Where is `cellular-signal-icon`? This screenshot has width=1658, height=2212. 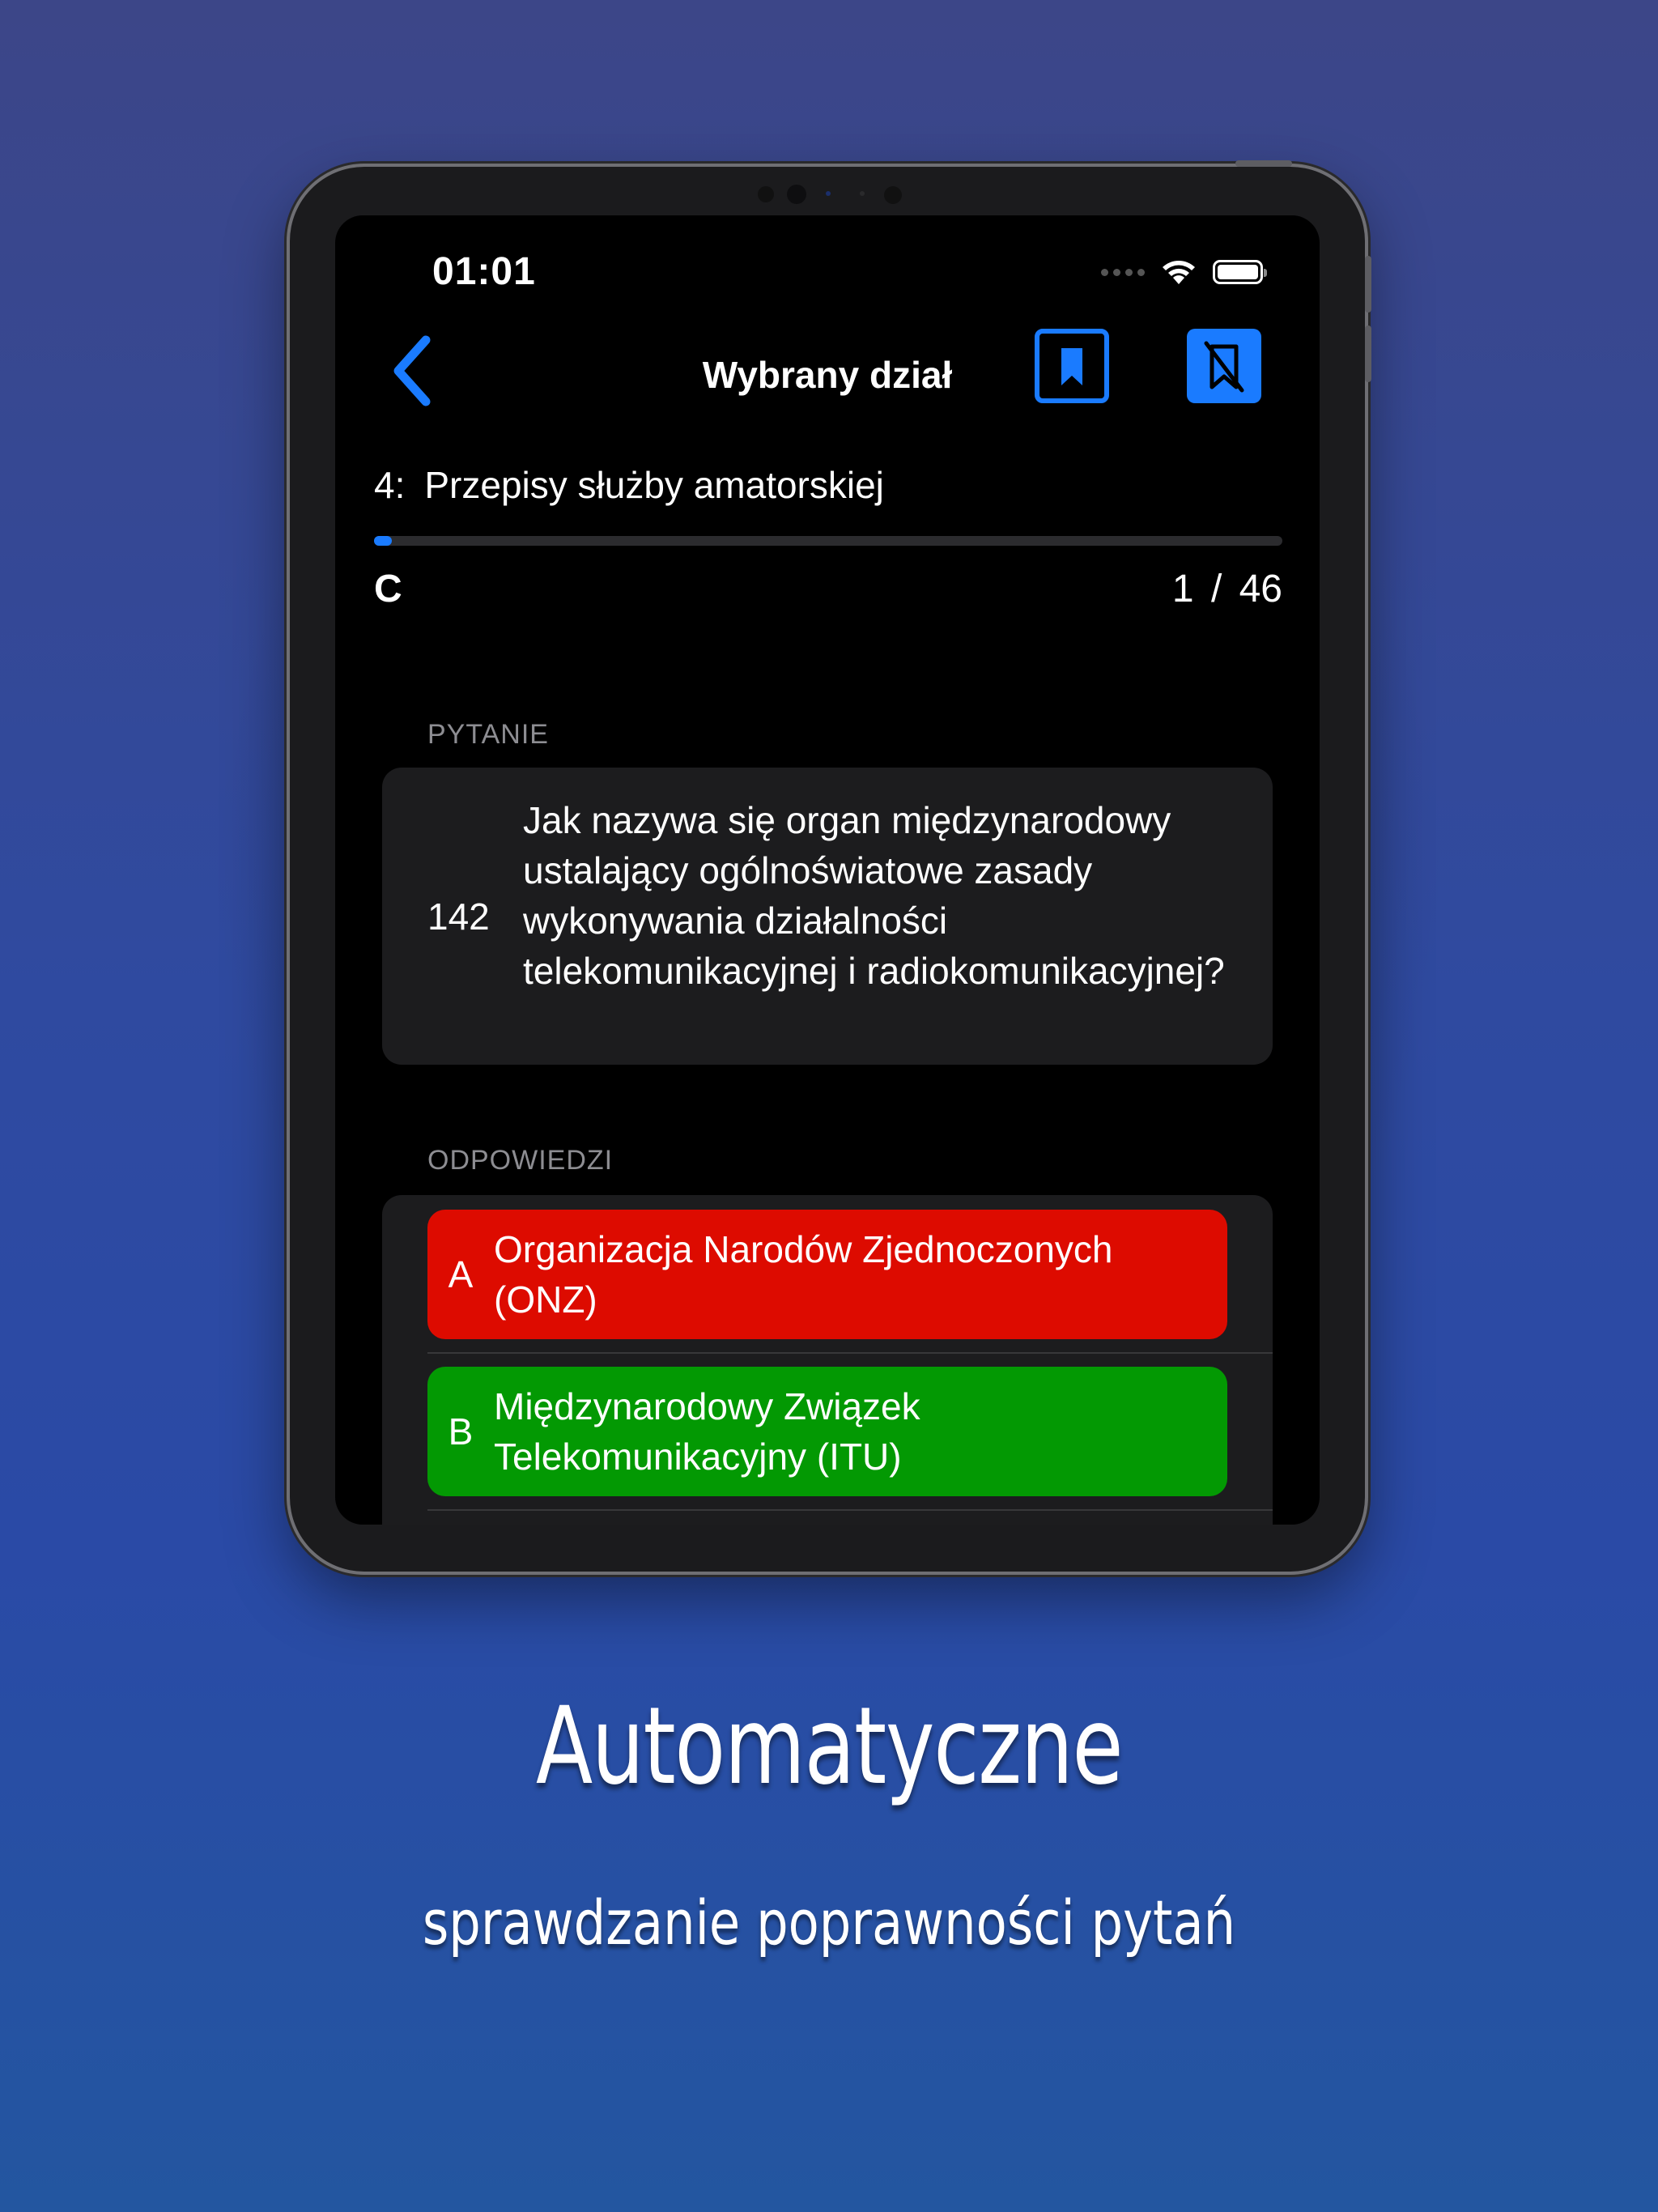
cellular-signal-icon is located at coordinates (1123, 272).